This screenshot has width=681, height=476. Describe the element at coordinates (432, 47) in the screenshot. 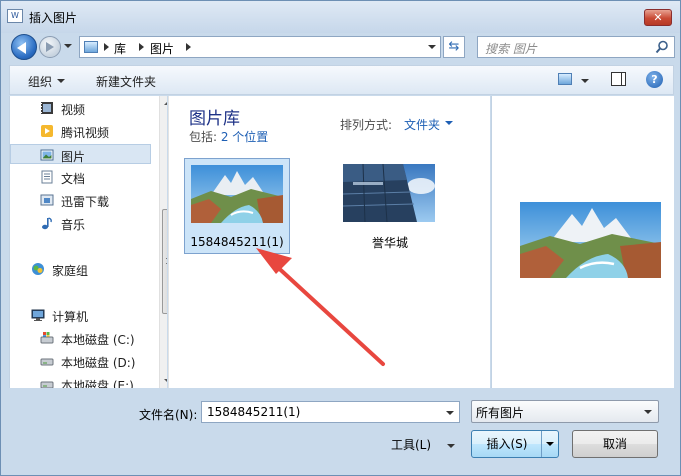

I see `address-dropdown-icon` at that location.